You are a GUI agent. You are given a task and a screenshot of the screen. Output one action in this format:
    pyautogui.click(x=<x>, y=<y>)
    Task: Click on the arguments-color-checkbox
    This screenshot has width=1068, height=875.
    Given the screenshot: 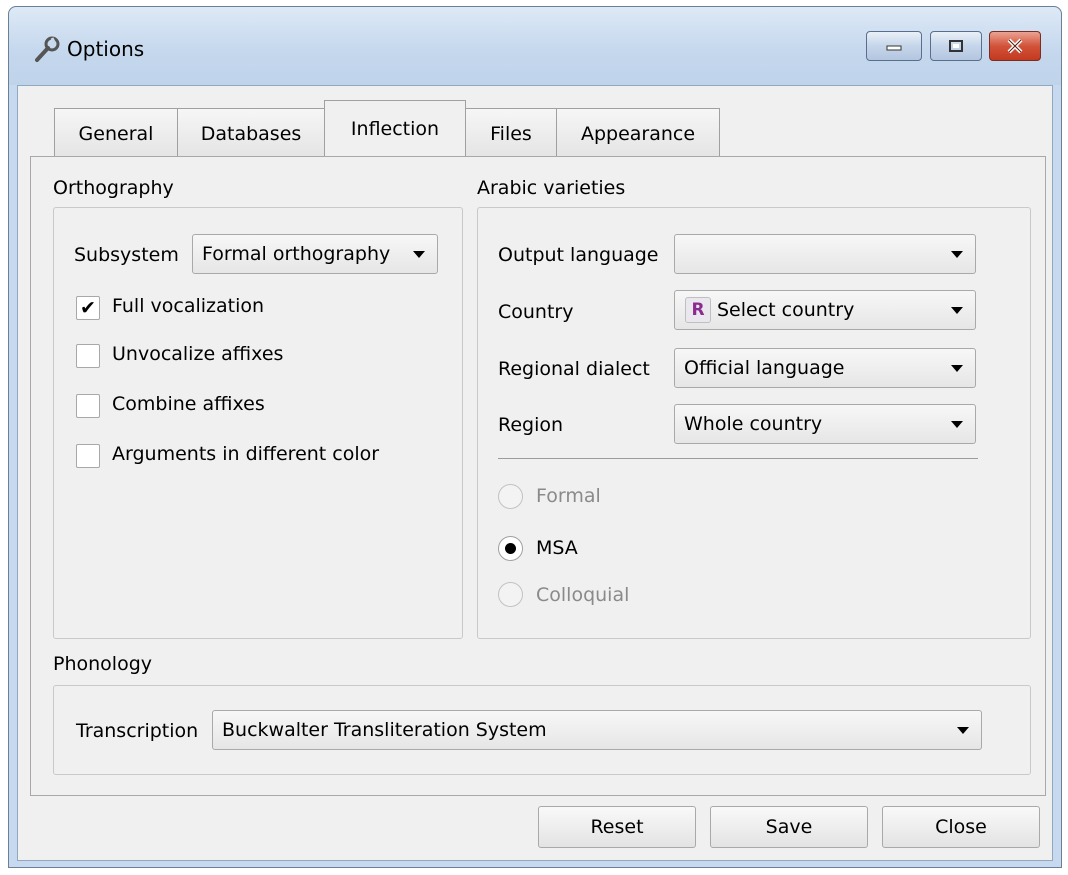 What is the action you would take?
    pyautogui.click(x=88, y=456)
    